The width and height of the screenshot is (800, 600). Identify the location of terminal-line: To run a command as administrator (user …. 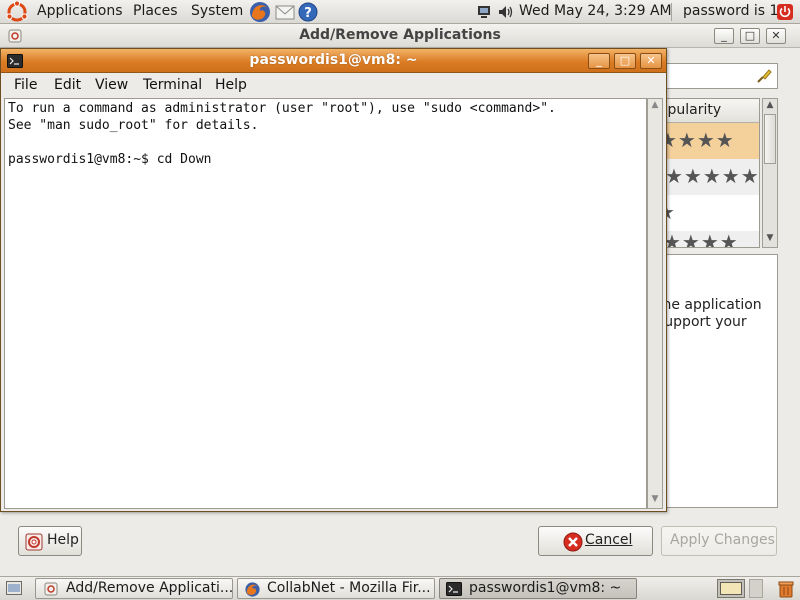
(282, 108).